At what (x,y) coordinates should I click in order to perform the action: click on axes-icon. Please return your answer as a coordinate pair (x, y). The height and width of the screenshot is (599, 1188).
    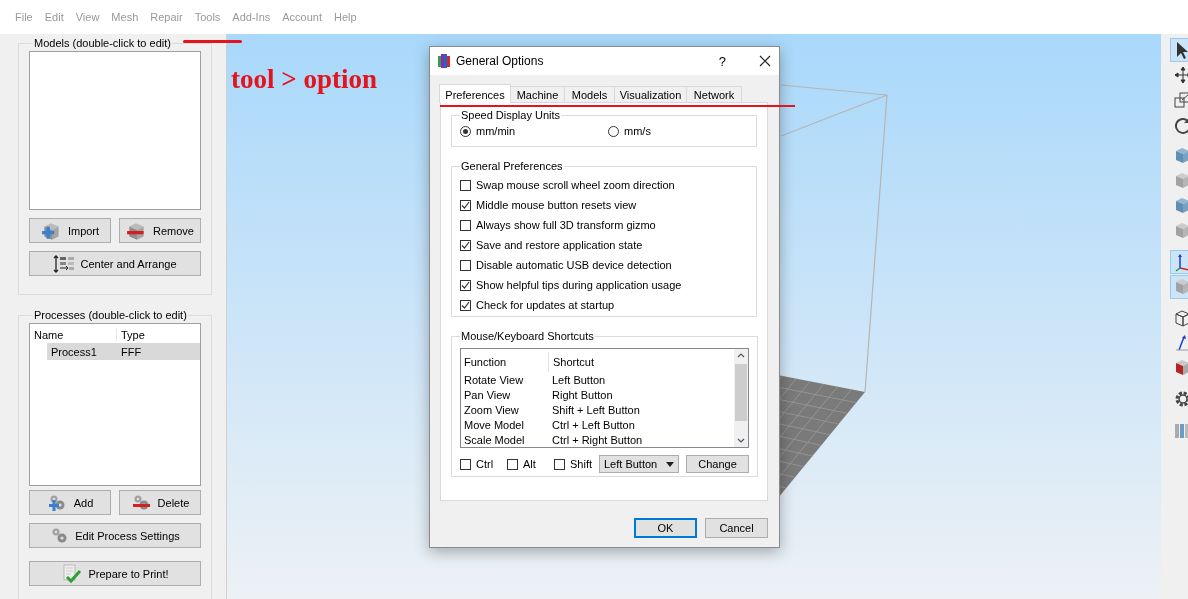
    Looking at the image, I should click on (1179, 262).